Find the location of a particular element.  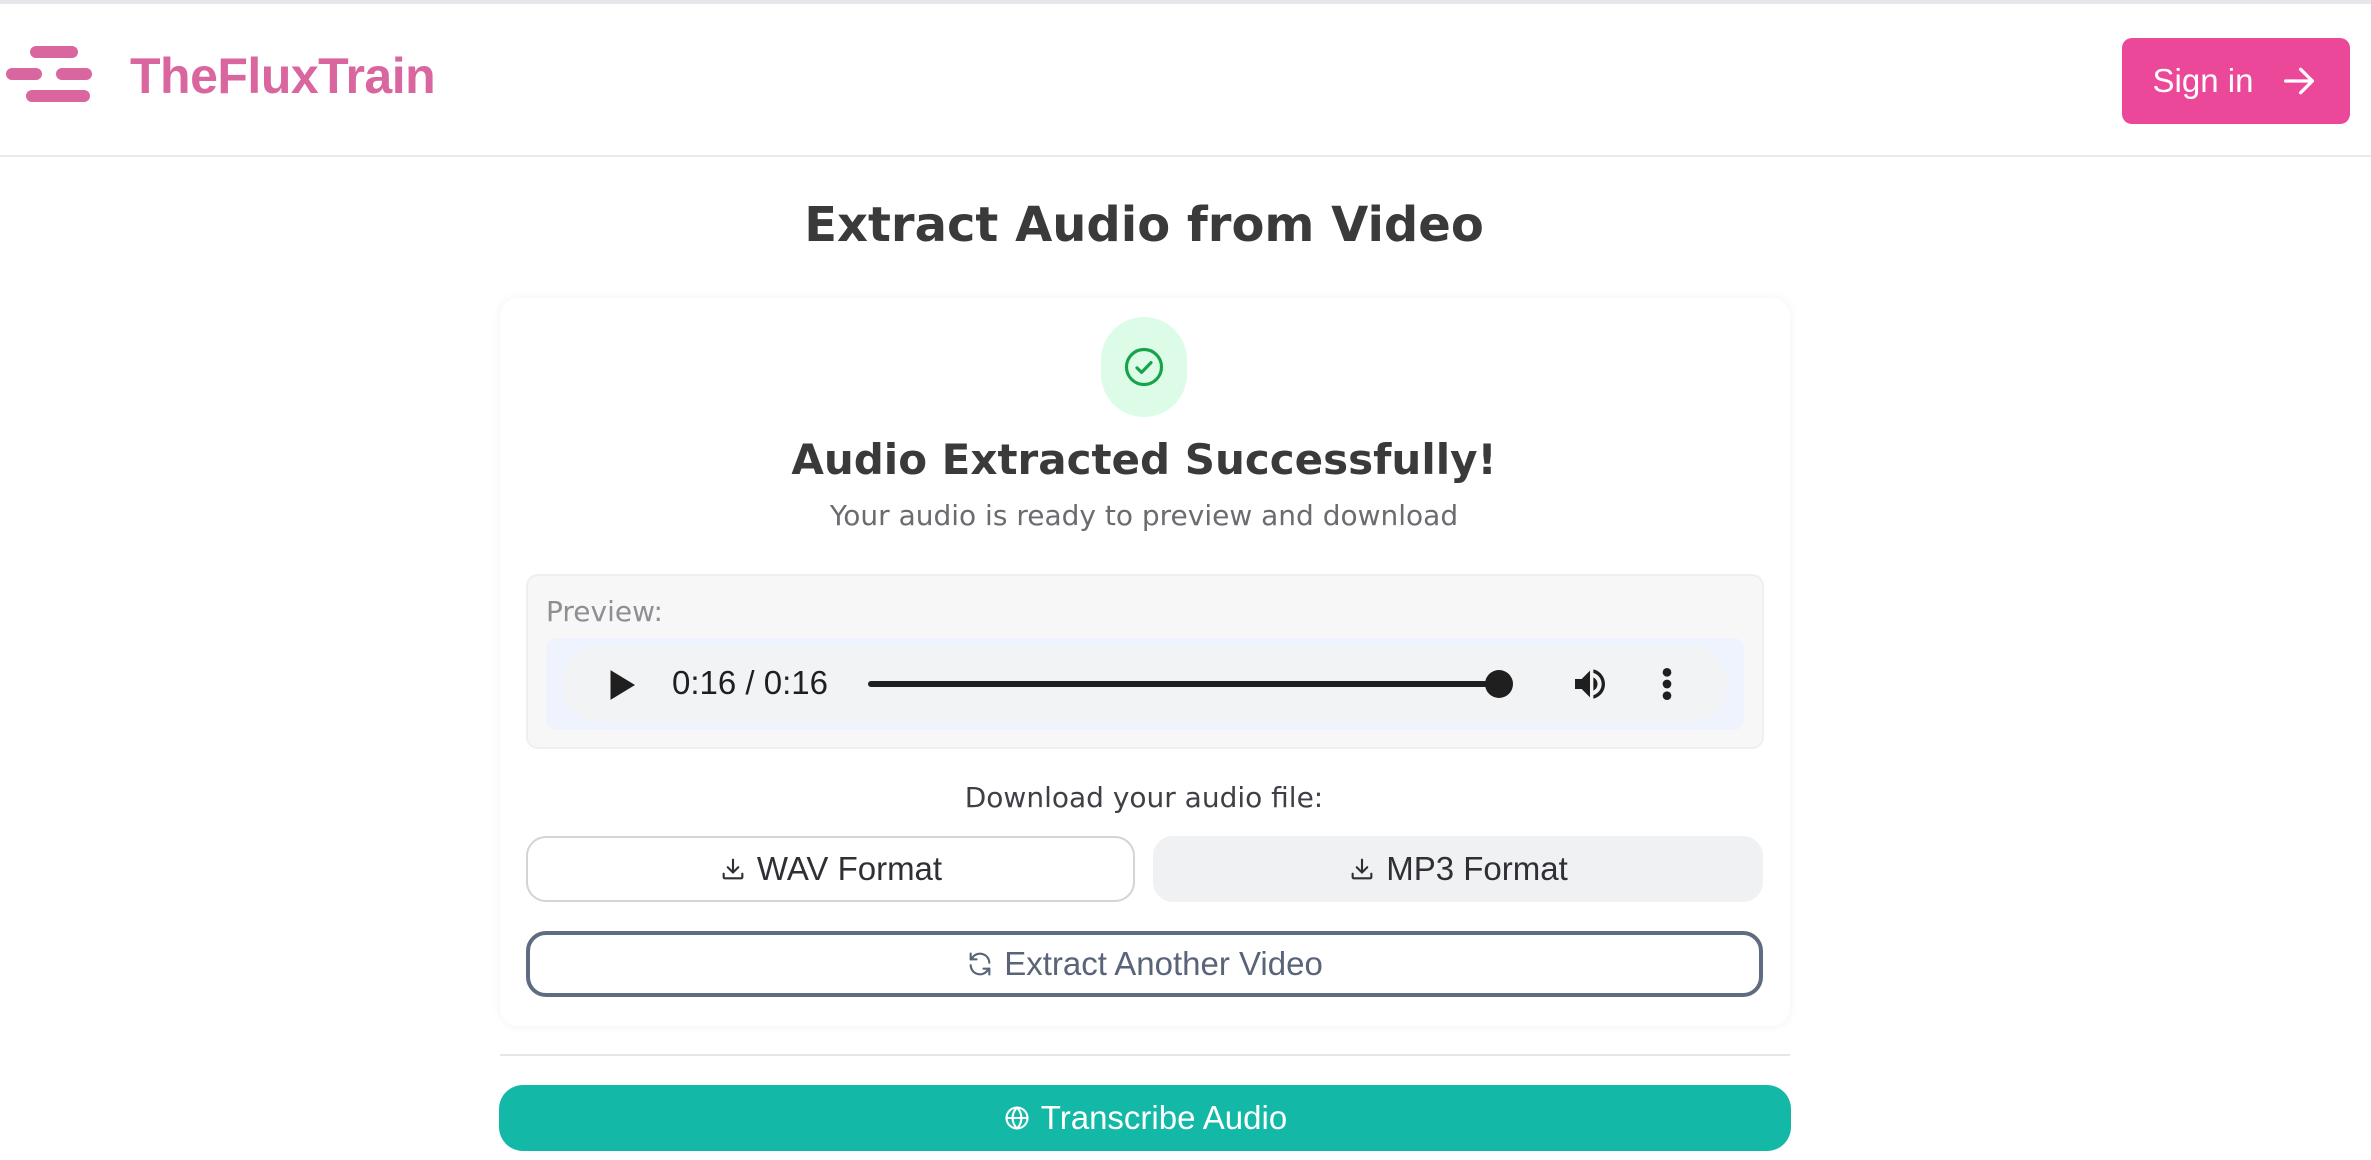

site-header: TheFluxTrain Sign in is located at coordinates (1185, 80).